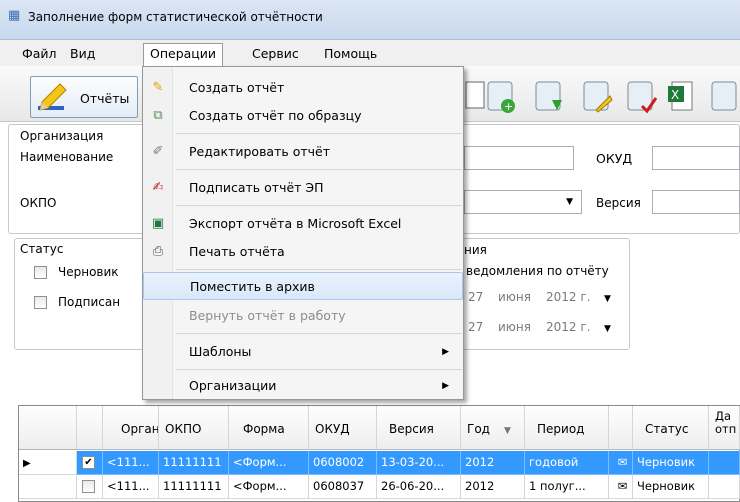 The height and width of the screenshot is (502, 740). I want to click on org-group-title: Организация, so click(62, 136).